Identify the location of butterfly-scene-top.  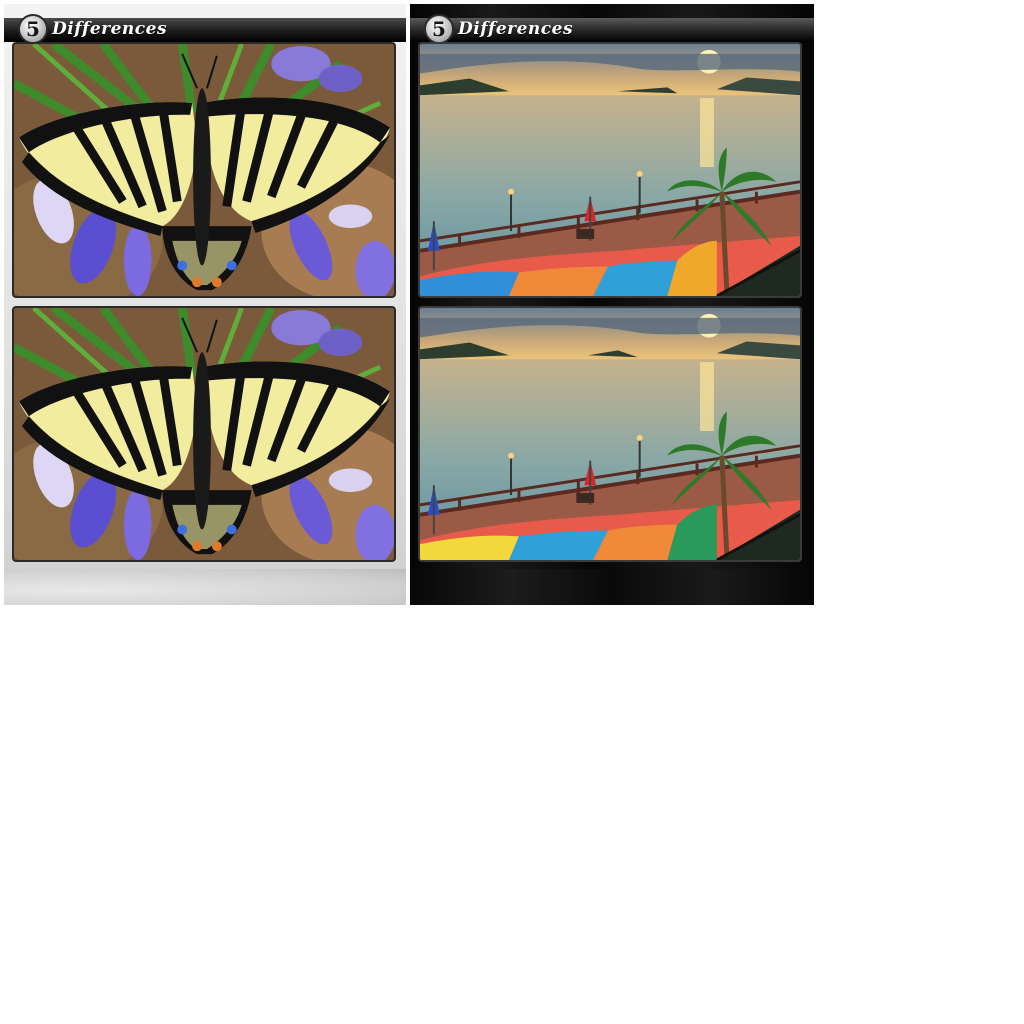
(204, 170).